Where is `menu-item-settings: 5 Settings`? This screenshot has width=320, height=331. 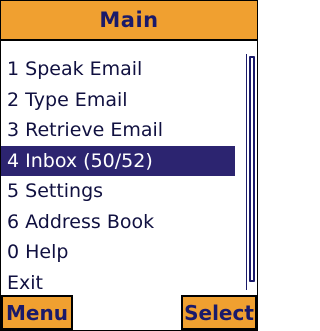
menu-item-settings: 5 Settings is located at coordinates (121, 191).